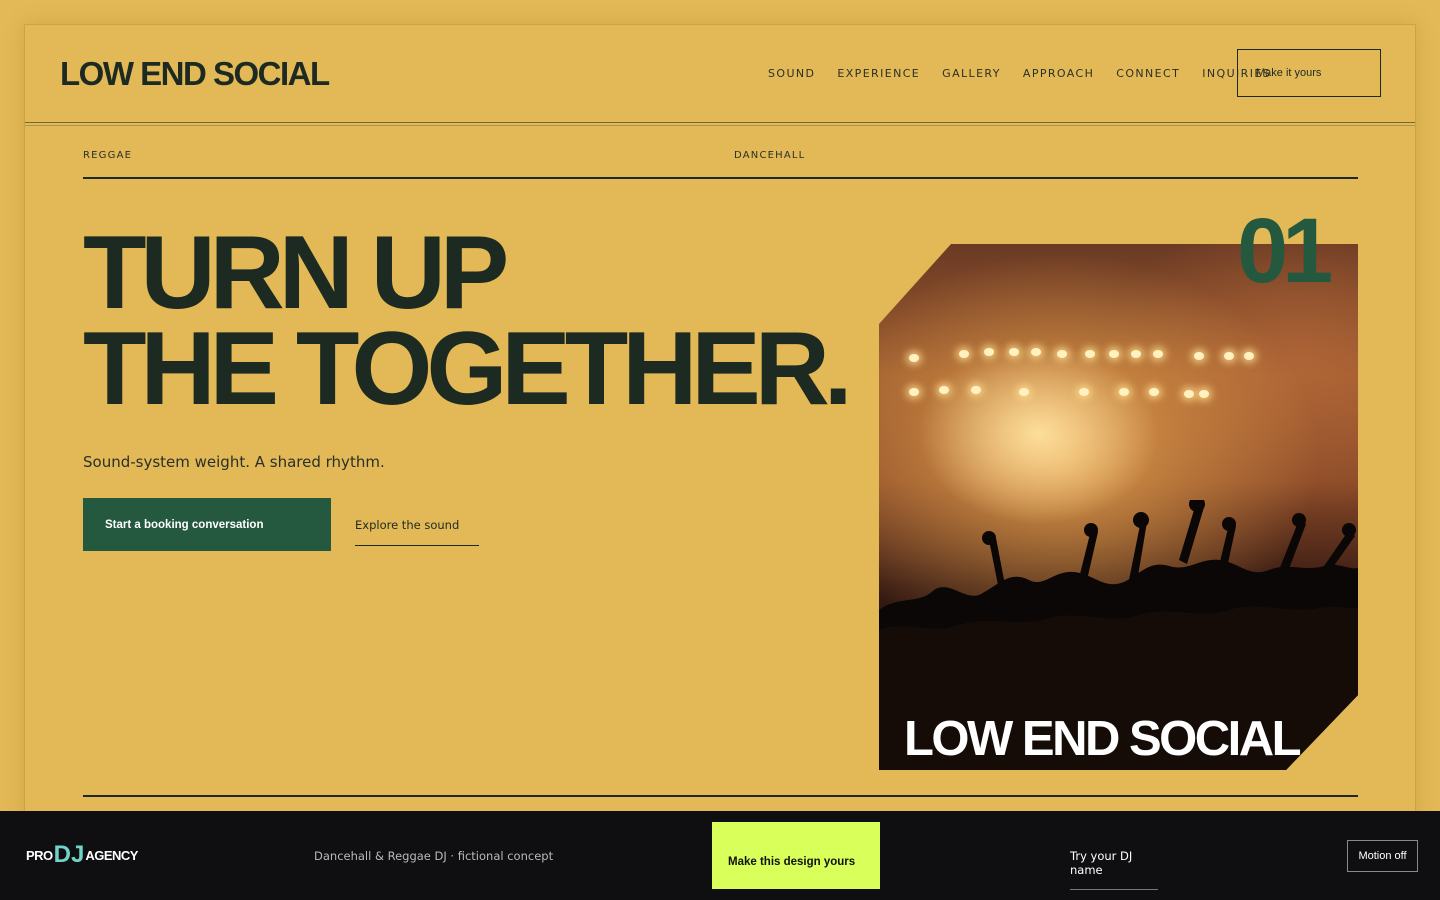 Image resolution: width=1440 pixels, height=900 pixels. What do you see at coordinates (1285, 251) in the screenshot?
I see `section-number: 01` at bounding box center [1285, 251].